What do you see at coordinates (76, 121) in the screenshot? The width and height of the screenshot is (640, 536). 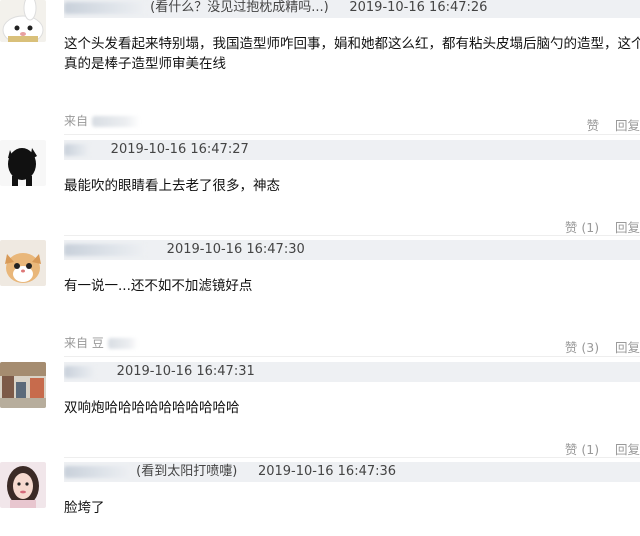 I see `source-label: 来自` at bounding box center [76, 121].